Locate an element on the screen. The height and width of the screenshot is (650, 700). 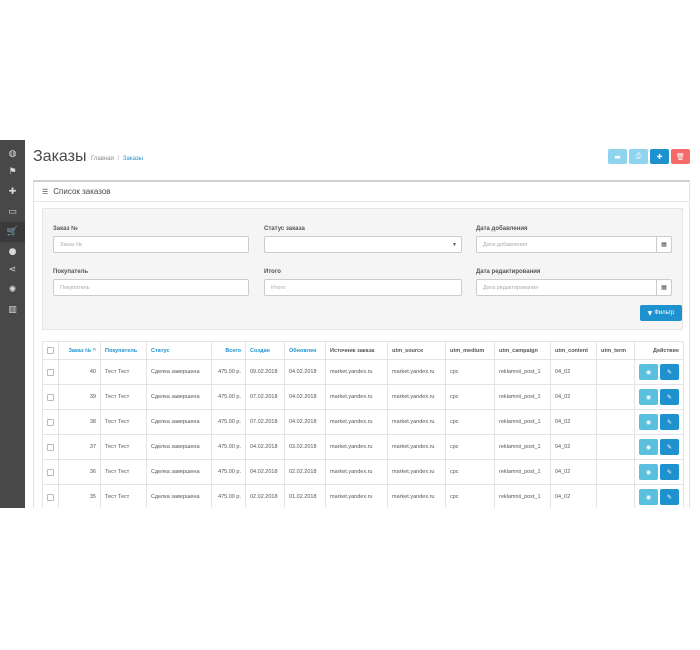
total-label: Итого is located at coordinates (272, 272).